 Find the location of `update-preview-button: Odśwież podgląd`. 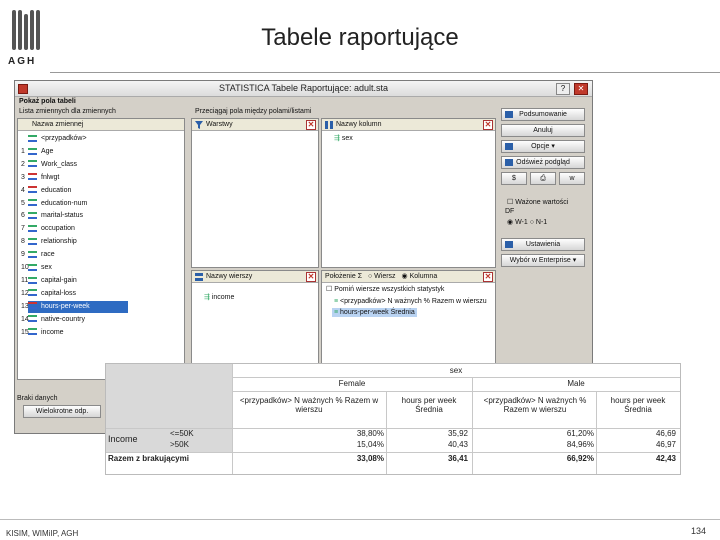

update-preview-button: Odśwież podgląd is located at coordinates (543, 162).